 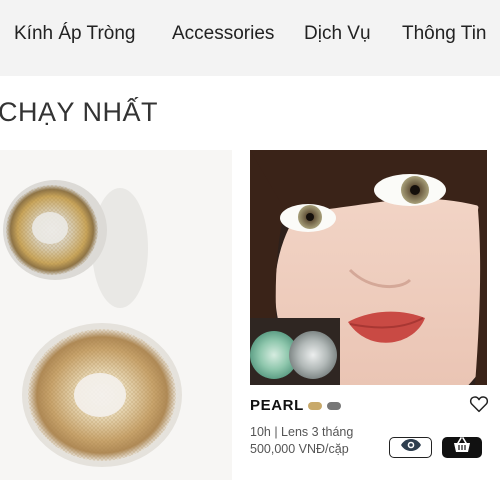 What do you see at coordinates (444, 34) in the screenshot?
I see `nav-item-info: Thông Tin` at bounding box center [444, 34].